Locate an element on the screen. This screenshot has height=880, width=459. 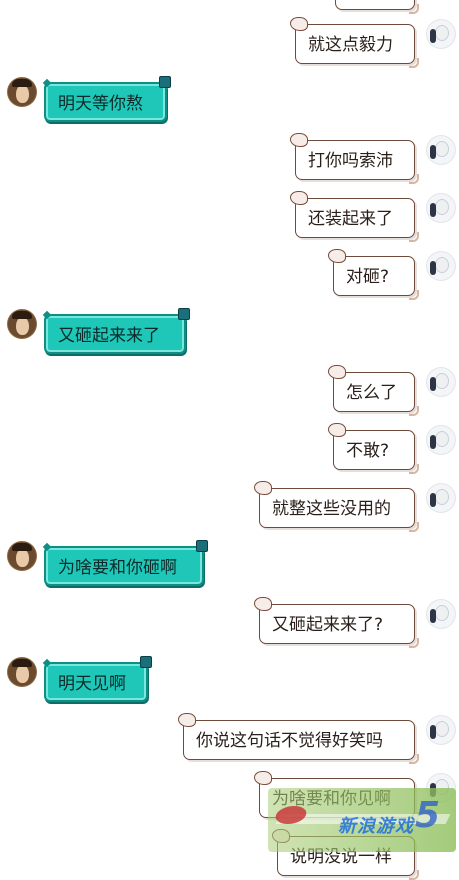
my-message-bubble: 又砸起来来了? is located at coordinates (336, 622).